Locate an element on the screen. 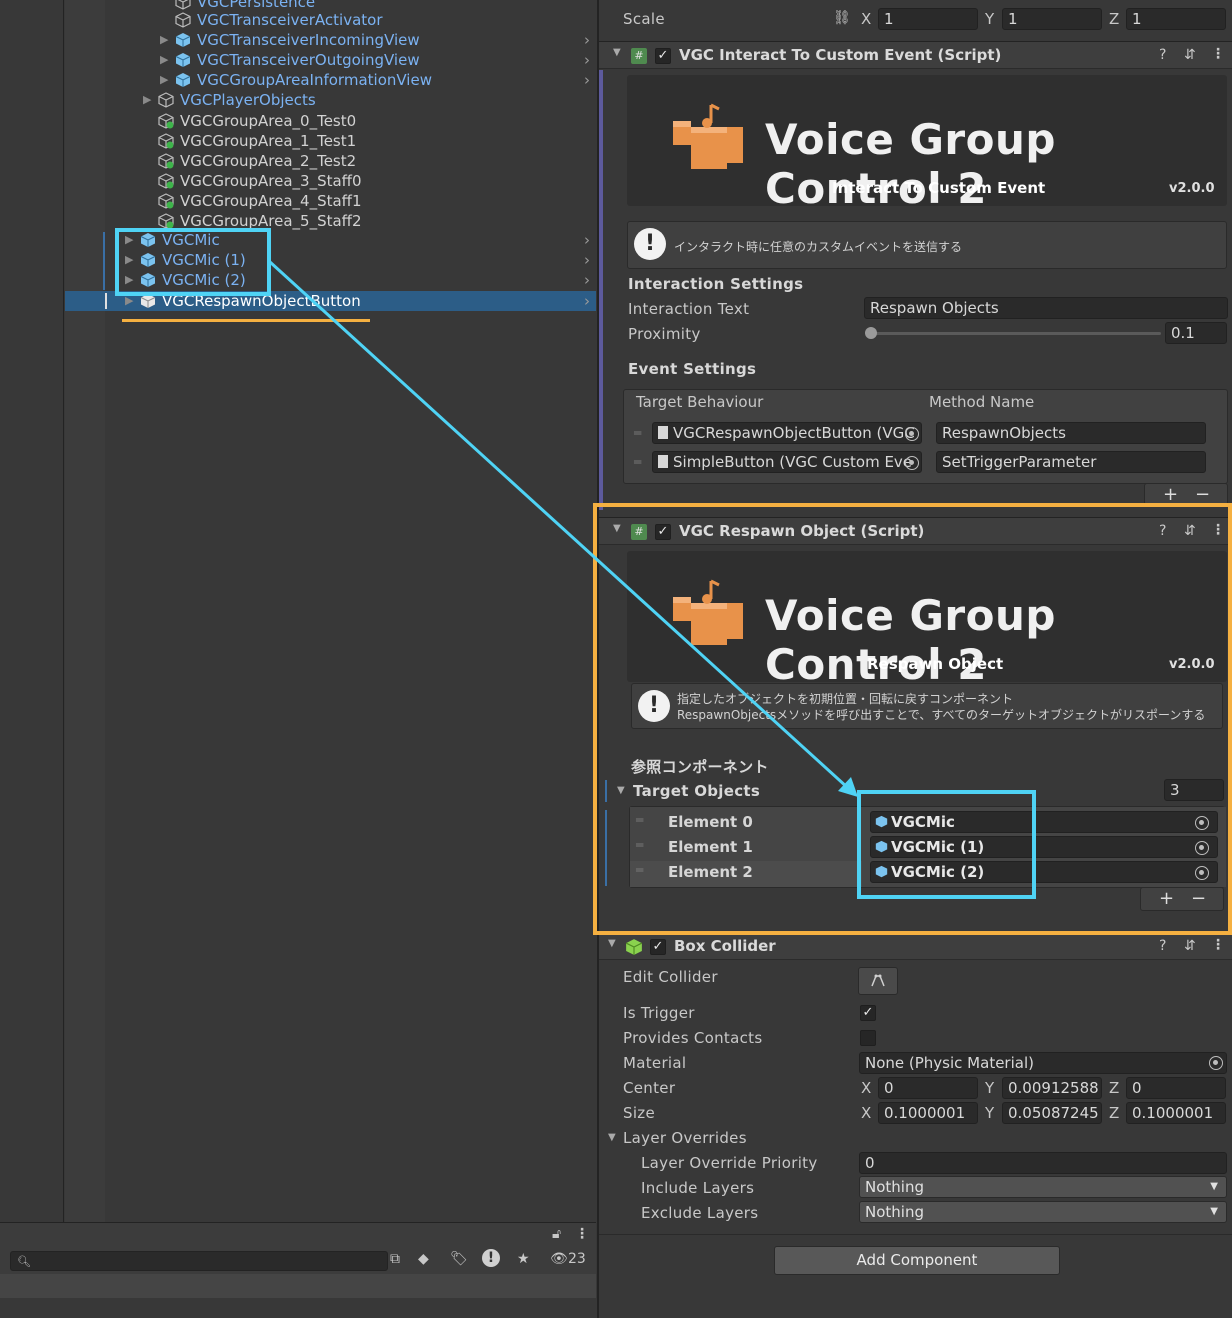 The image size is (1232, 1318). size-y-field: 0.05087245 is located at coordinates (1052, 1113).